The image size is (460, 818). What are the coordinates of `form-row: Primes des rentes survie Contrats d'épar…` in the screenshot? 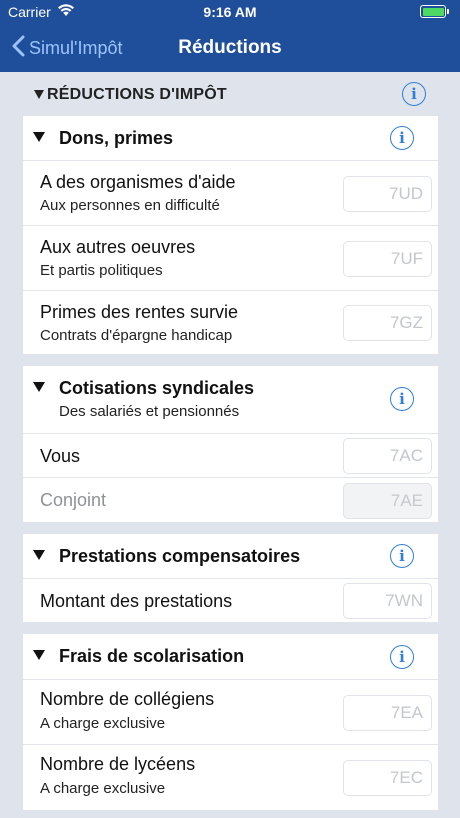 It's located at (230, 322).